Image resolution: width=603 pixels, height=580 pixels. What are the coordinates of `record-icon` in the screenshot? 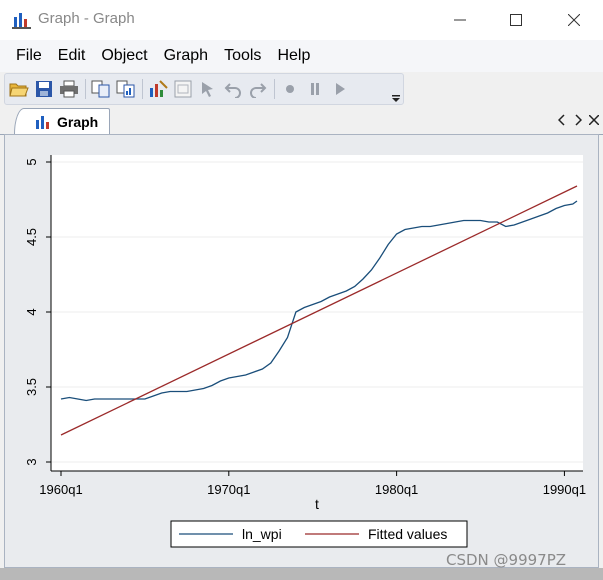 It's located at (290, 89).